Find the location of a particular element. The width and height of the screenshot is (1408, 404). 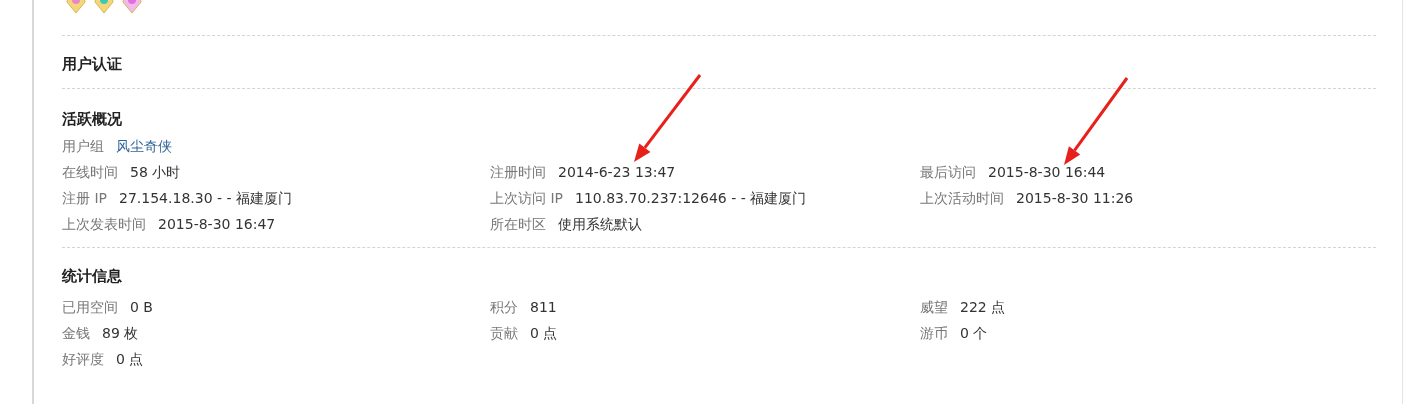

field-label: 上次活动时间 is located at coordinates (962, 198).